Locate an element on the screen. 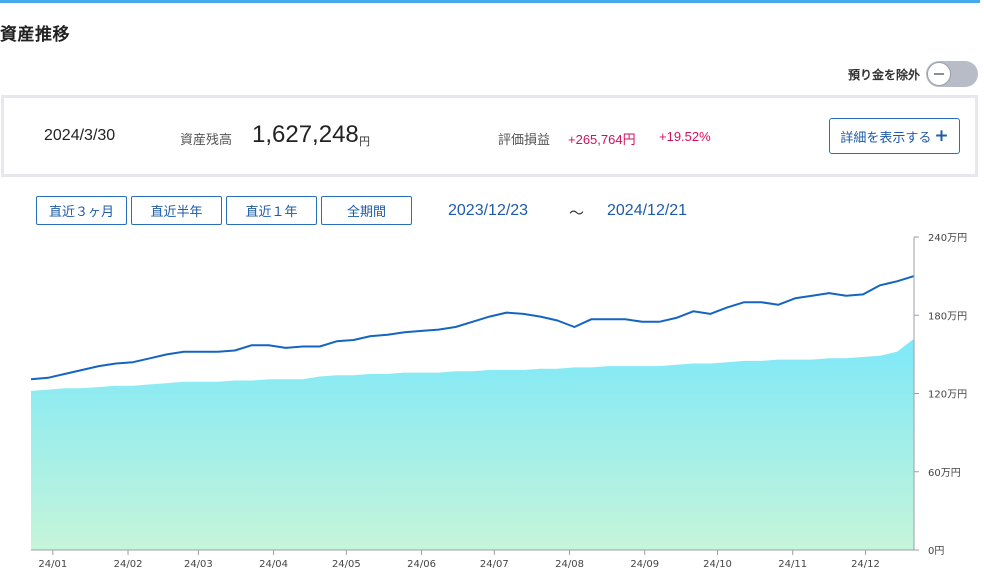 The height and width of the screenshot is (588, 984). x-tick-label: 24/11 is located at coordinates (792, 564).